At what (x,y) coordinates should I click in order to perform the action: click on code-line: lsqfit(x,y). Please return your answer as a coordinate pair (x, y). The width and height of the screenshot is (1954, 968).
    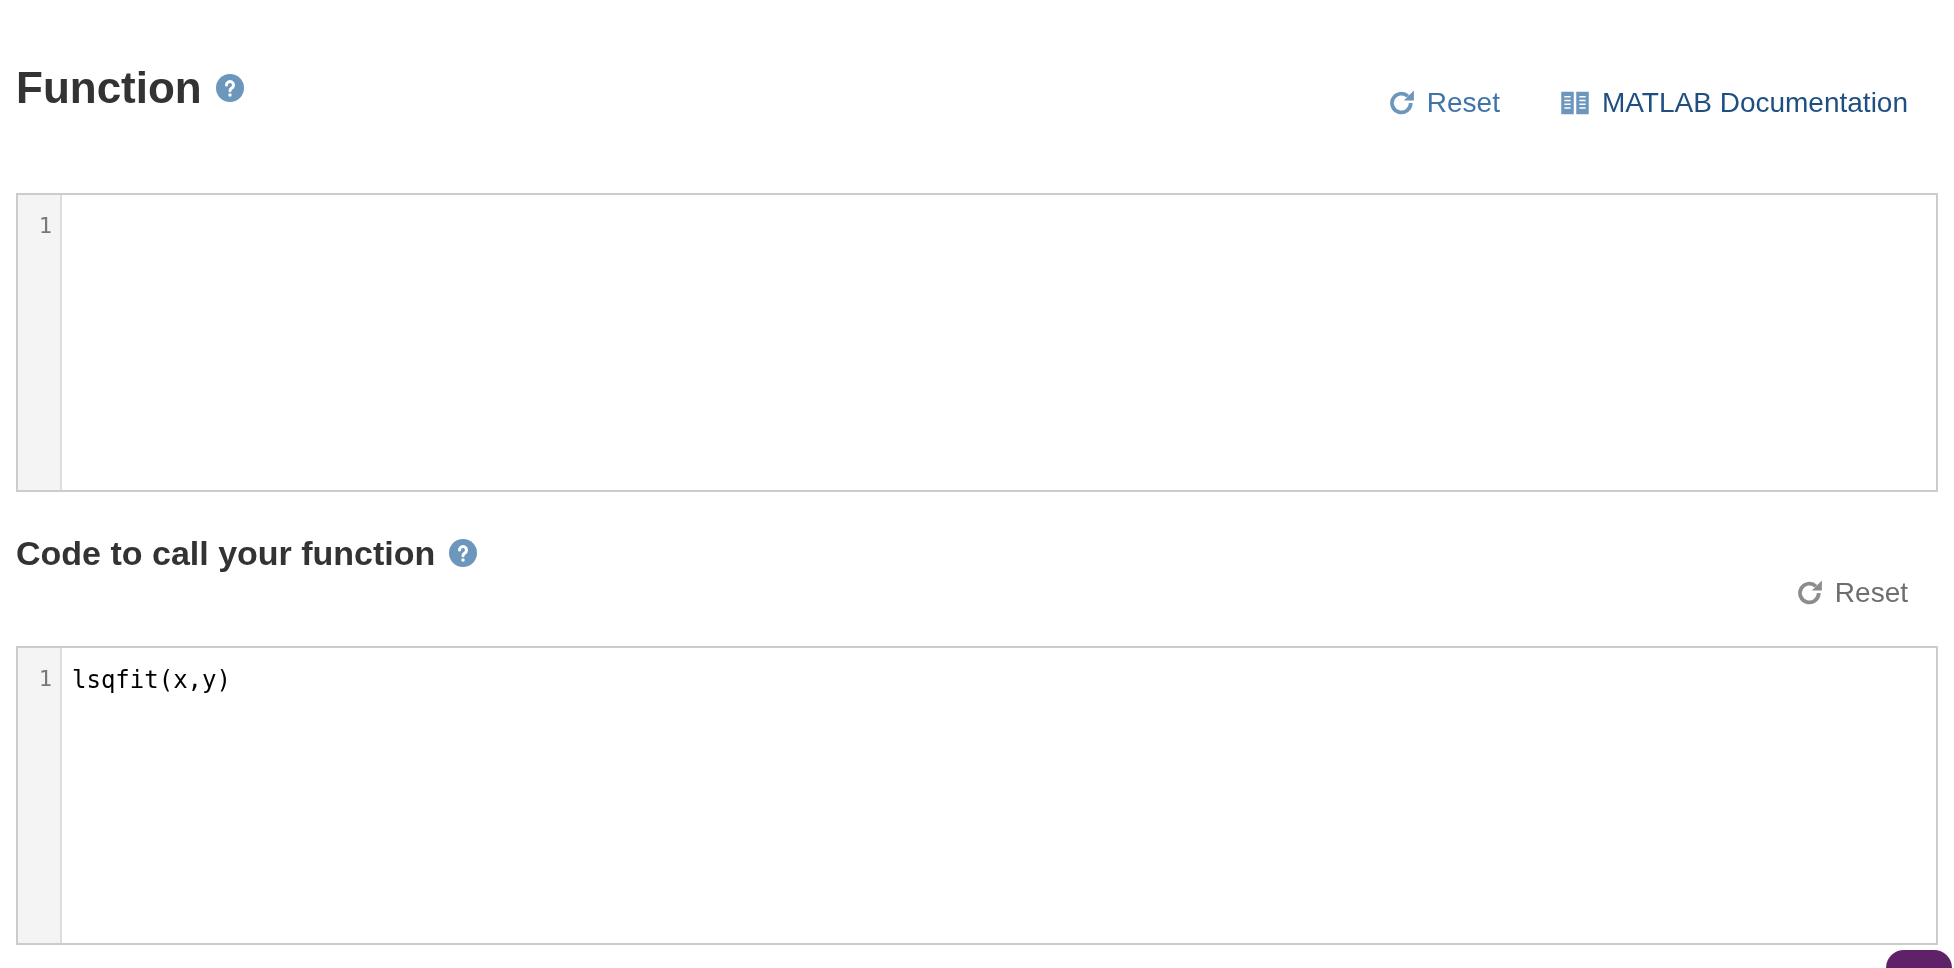
    Looking at the image, I should click on (152, 678).